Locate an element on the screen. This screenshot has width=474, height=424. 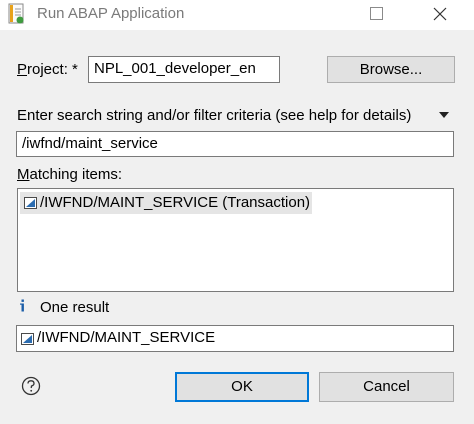
matching-items-label: Matching items: is located at coordinates (69, 174).